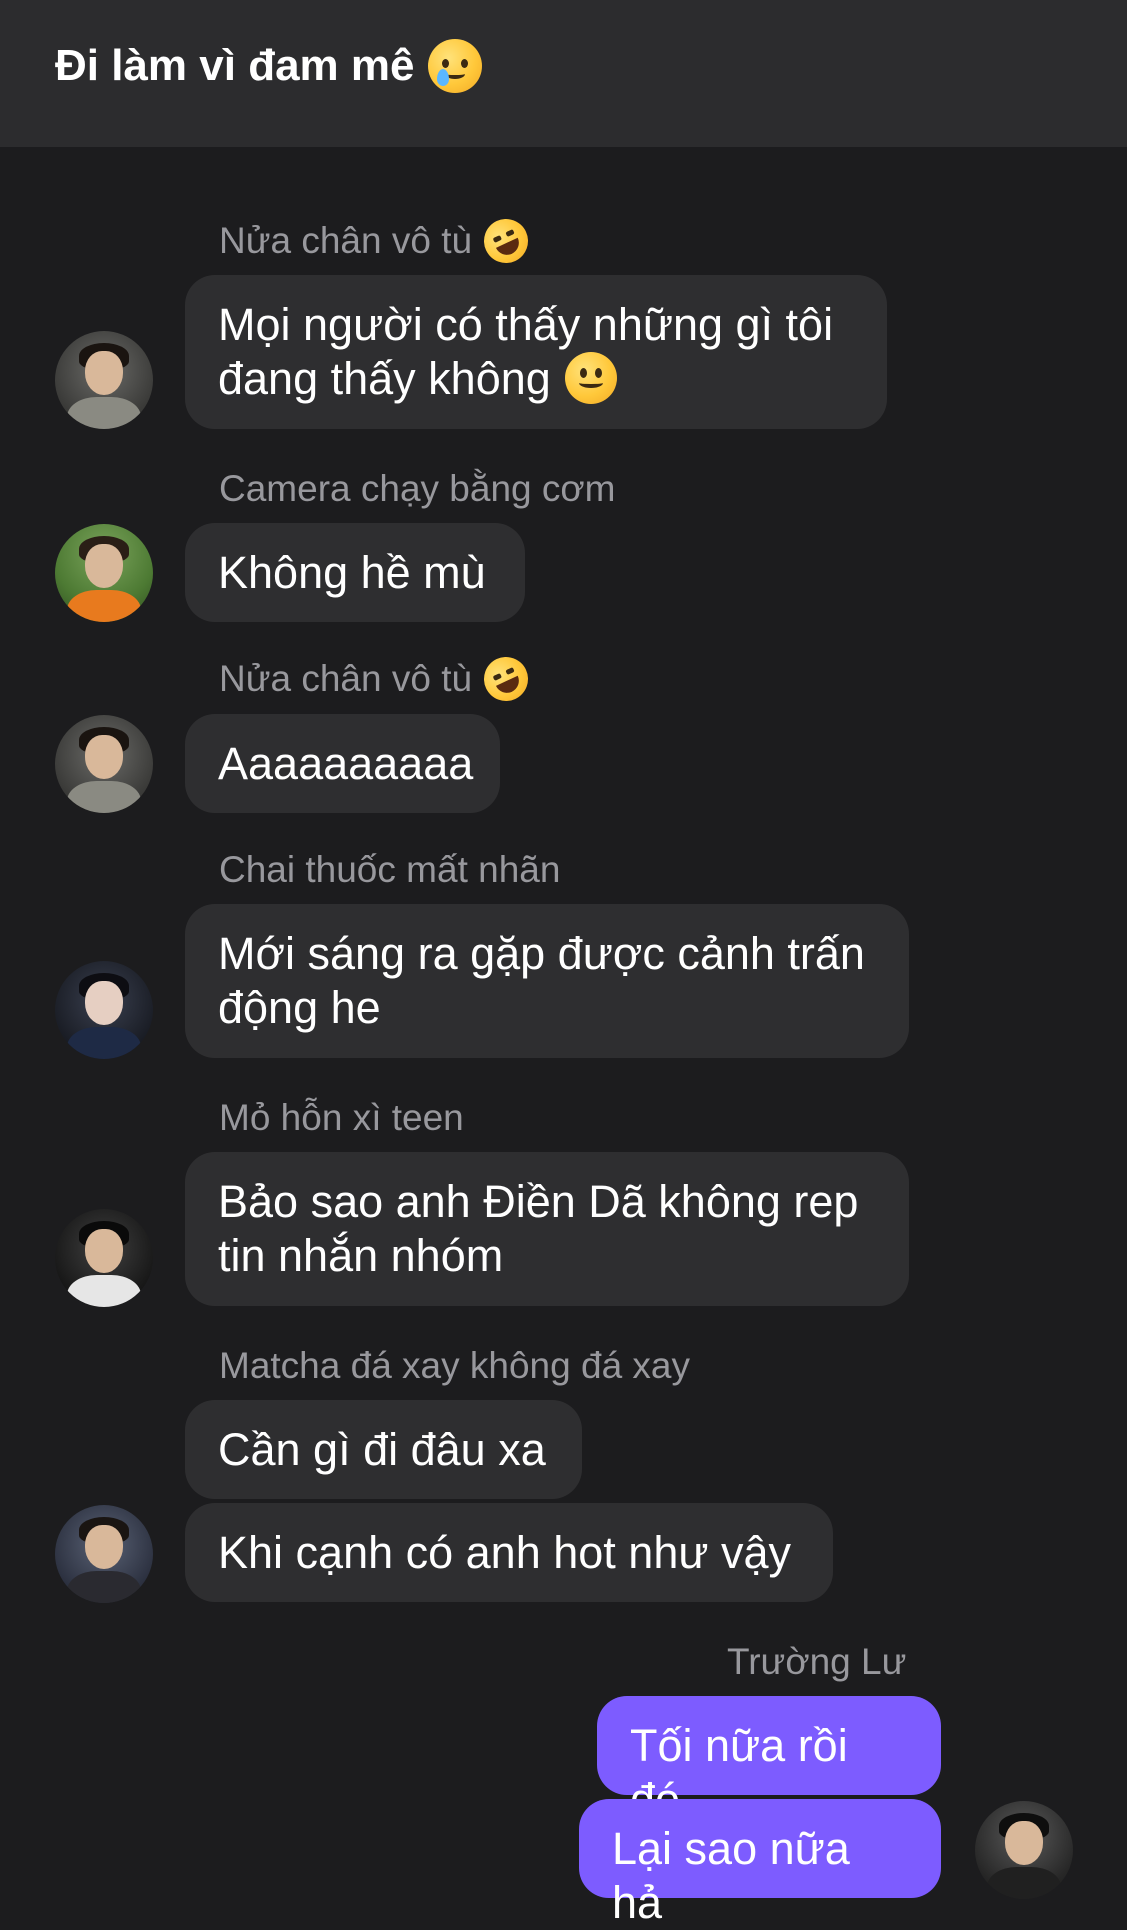 This screenshot has height=1930, width=1127. I want to click on message-bubble: Cần gì đi đâu xa, so click(383, 1449).